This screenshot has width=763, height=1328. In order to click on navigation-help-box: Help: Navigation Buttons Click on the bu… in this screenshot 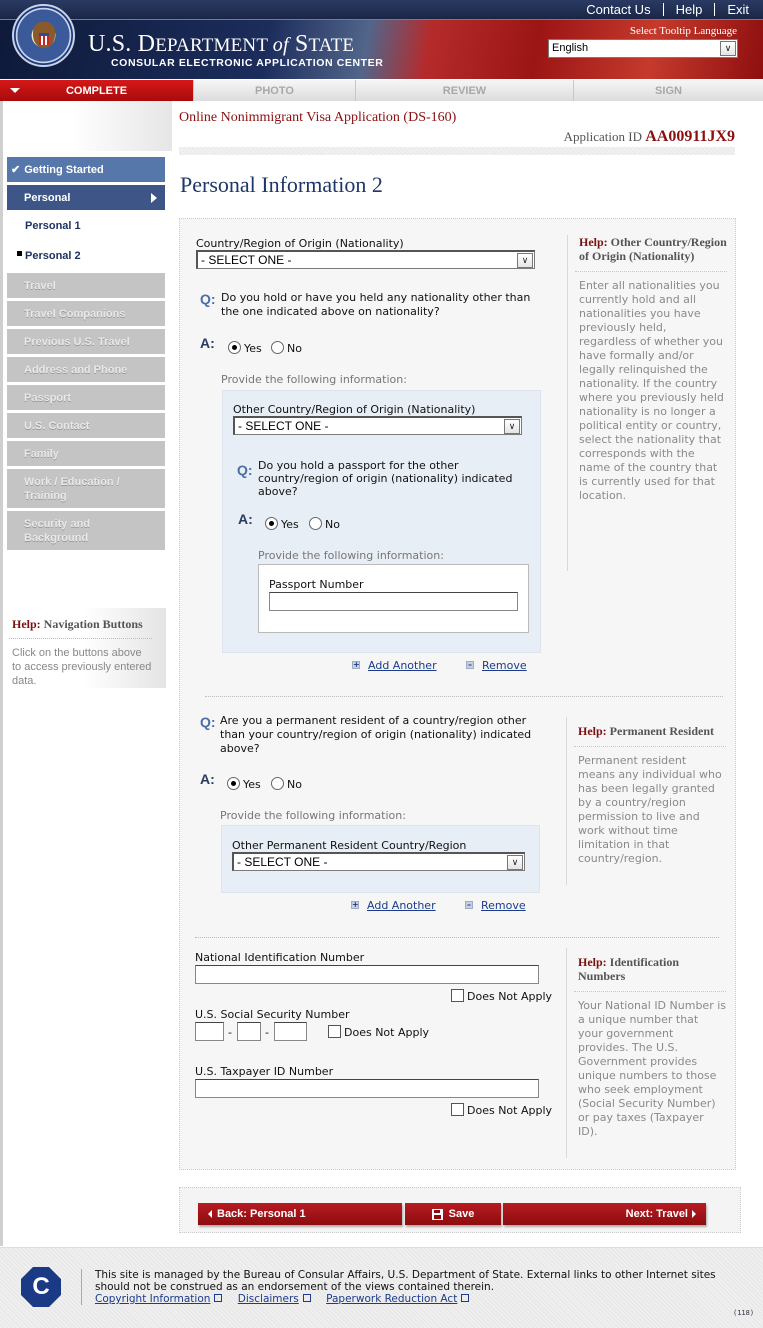, I will do `click(84, 648)`.